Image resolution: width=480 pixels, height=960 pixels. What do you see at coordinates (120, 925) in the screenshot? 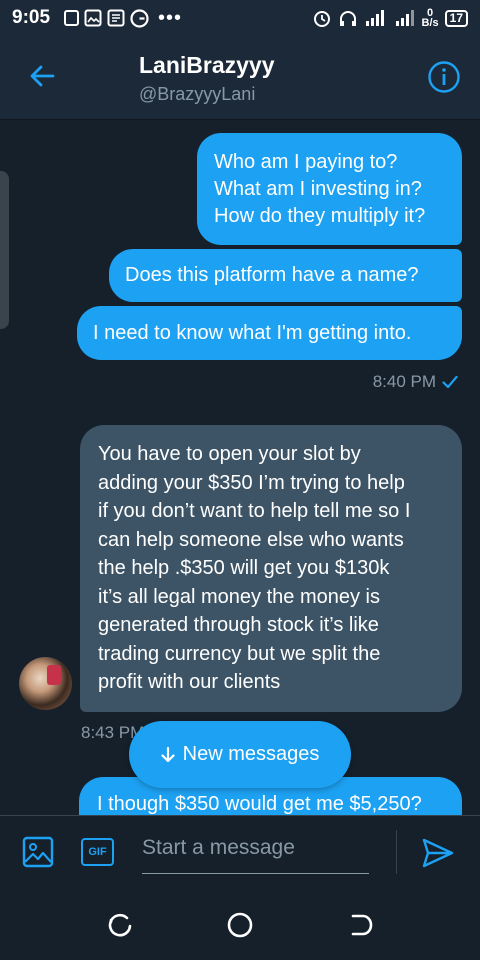
I see `recent-apps-icon` at bounding box center [120, 925].